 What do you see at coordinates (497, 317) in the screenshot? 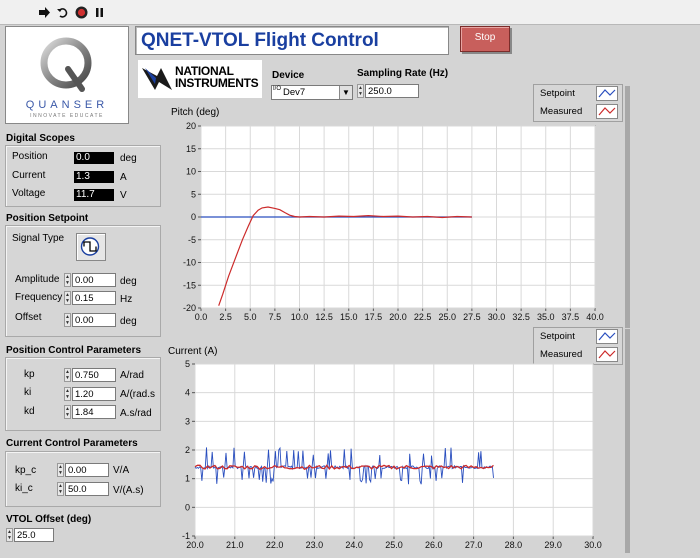
I see `pitch-tick-label-x: 30.0` at bounding box center [497, 317].